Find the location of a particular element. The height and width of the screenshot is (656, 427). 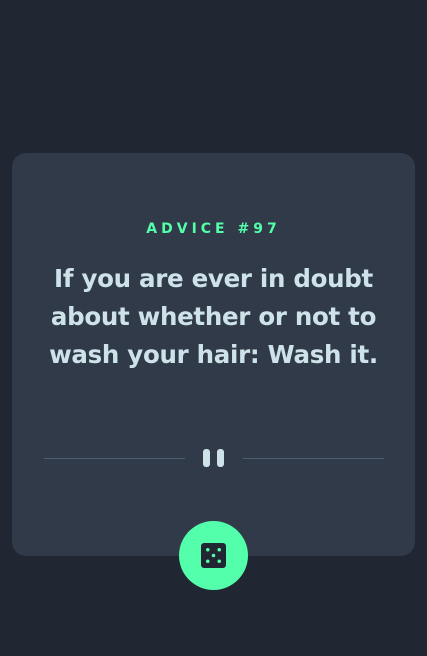

divider-line-left is located at coordinates (114, 458).